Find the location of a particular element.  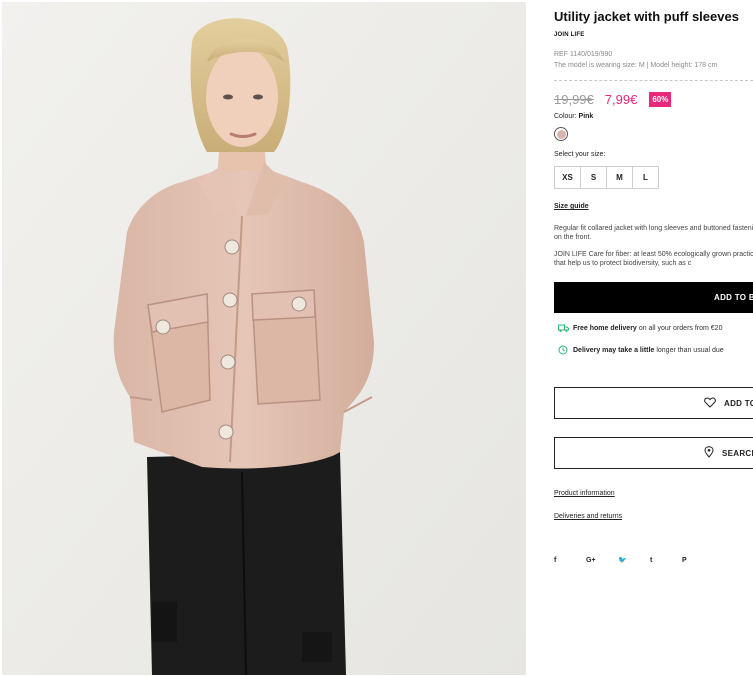

size-option-m: M is located at coordinates (619, 177).